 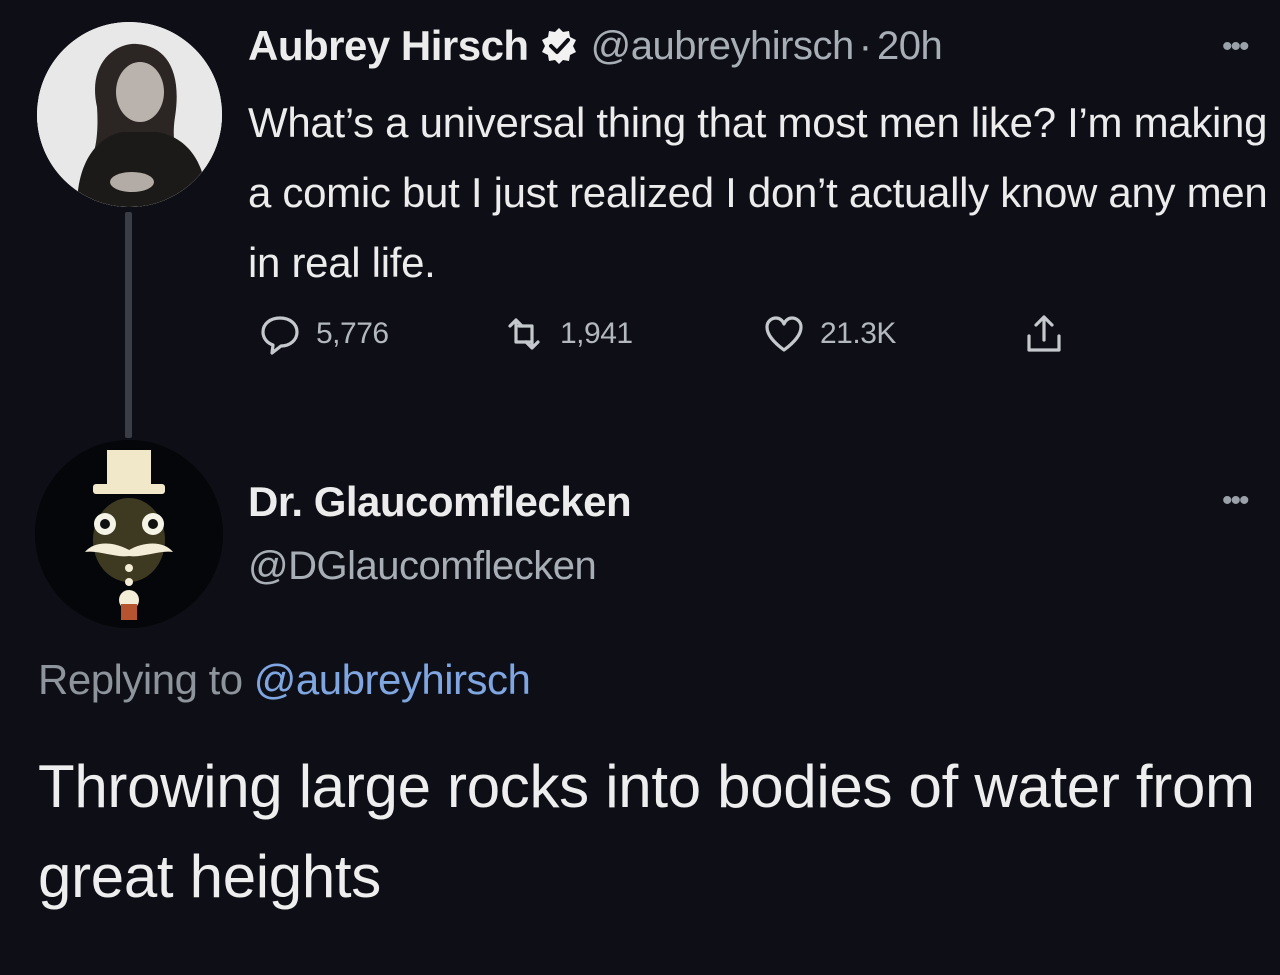 I want to click on avatar-aubrey-hirsch, so click(x=129, y=114).